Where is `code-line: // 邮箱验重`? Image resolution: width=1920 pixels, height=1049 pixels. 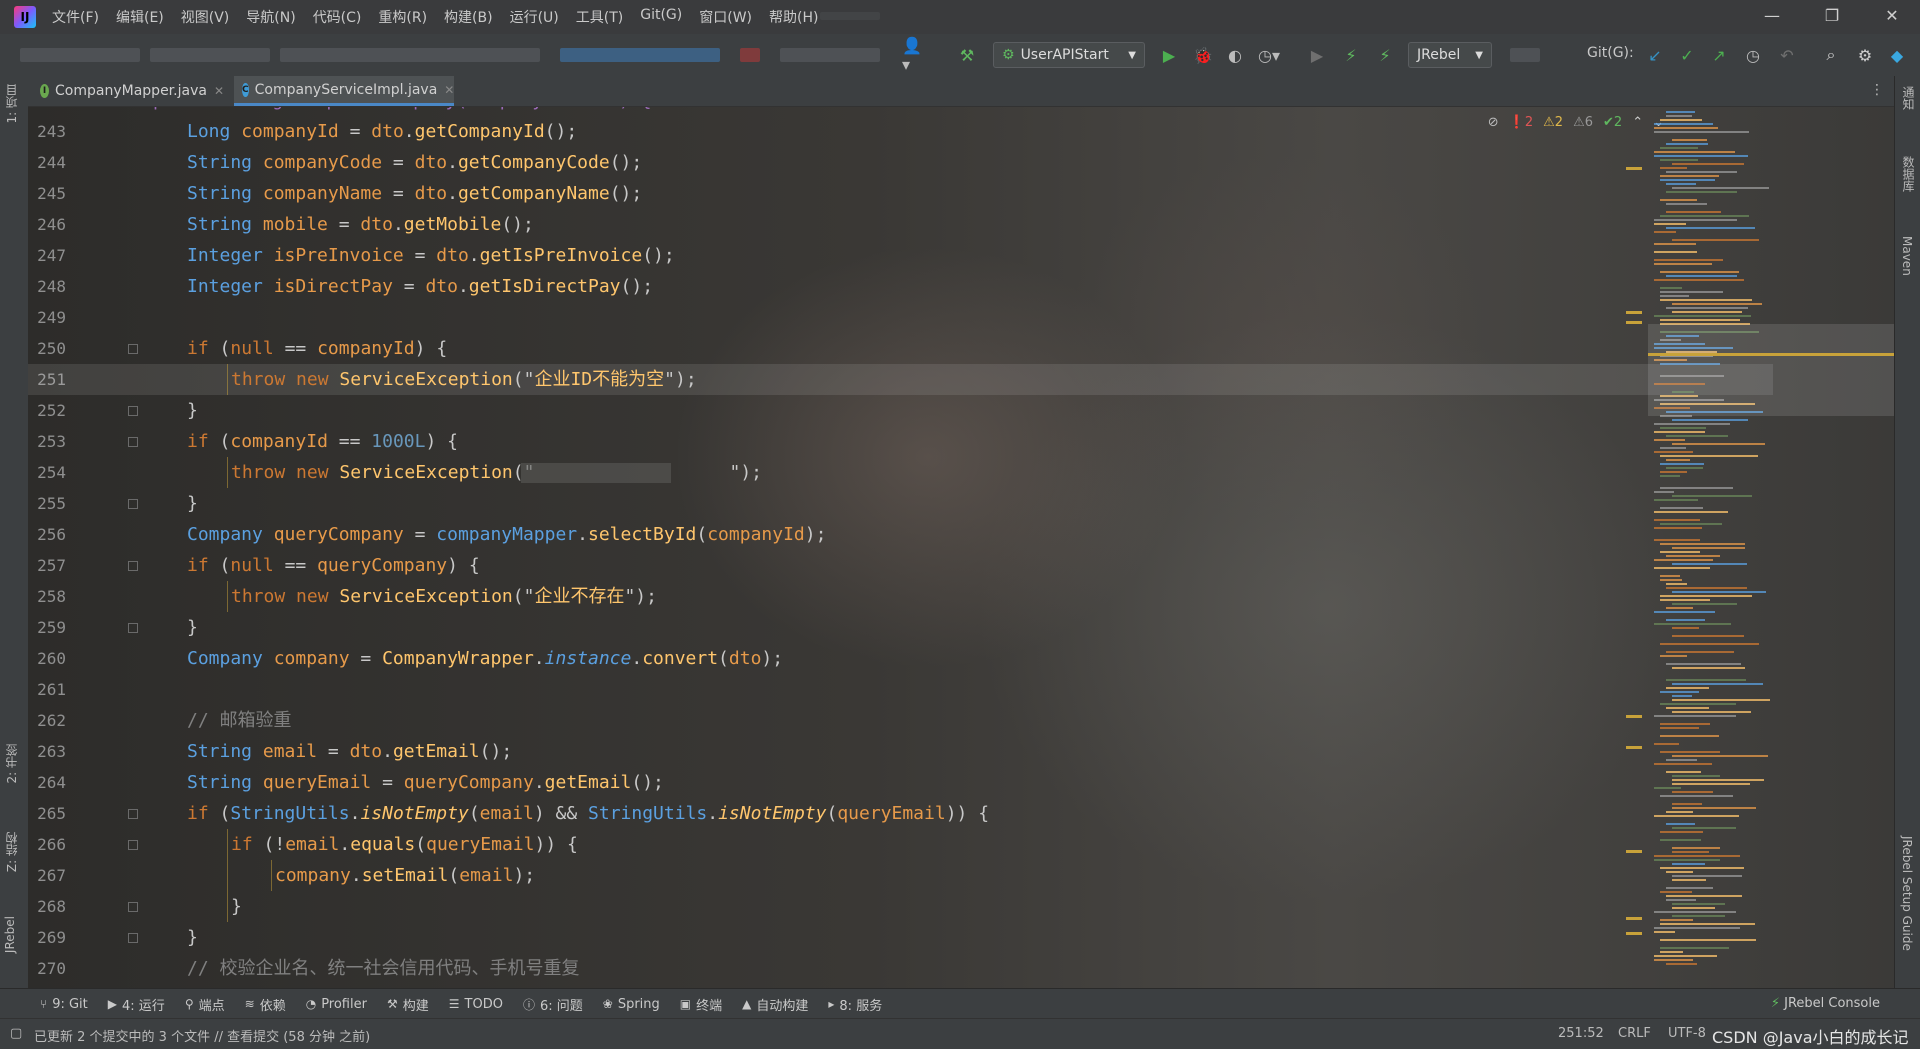 code-line: // 邮箱验重 is located at coordinates (963, 720).